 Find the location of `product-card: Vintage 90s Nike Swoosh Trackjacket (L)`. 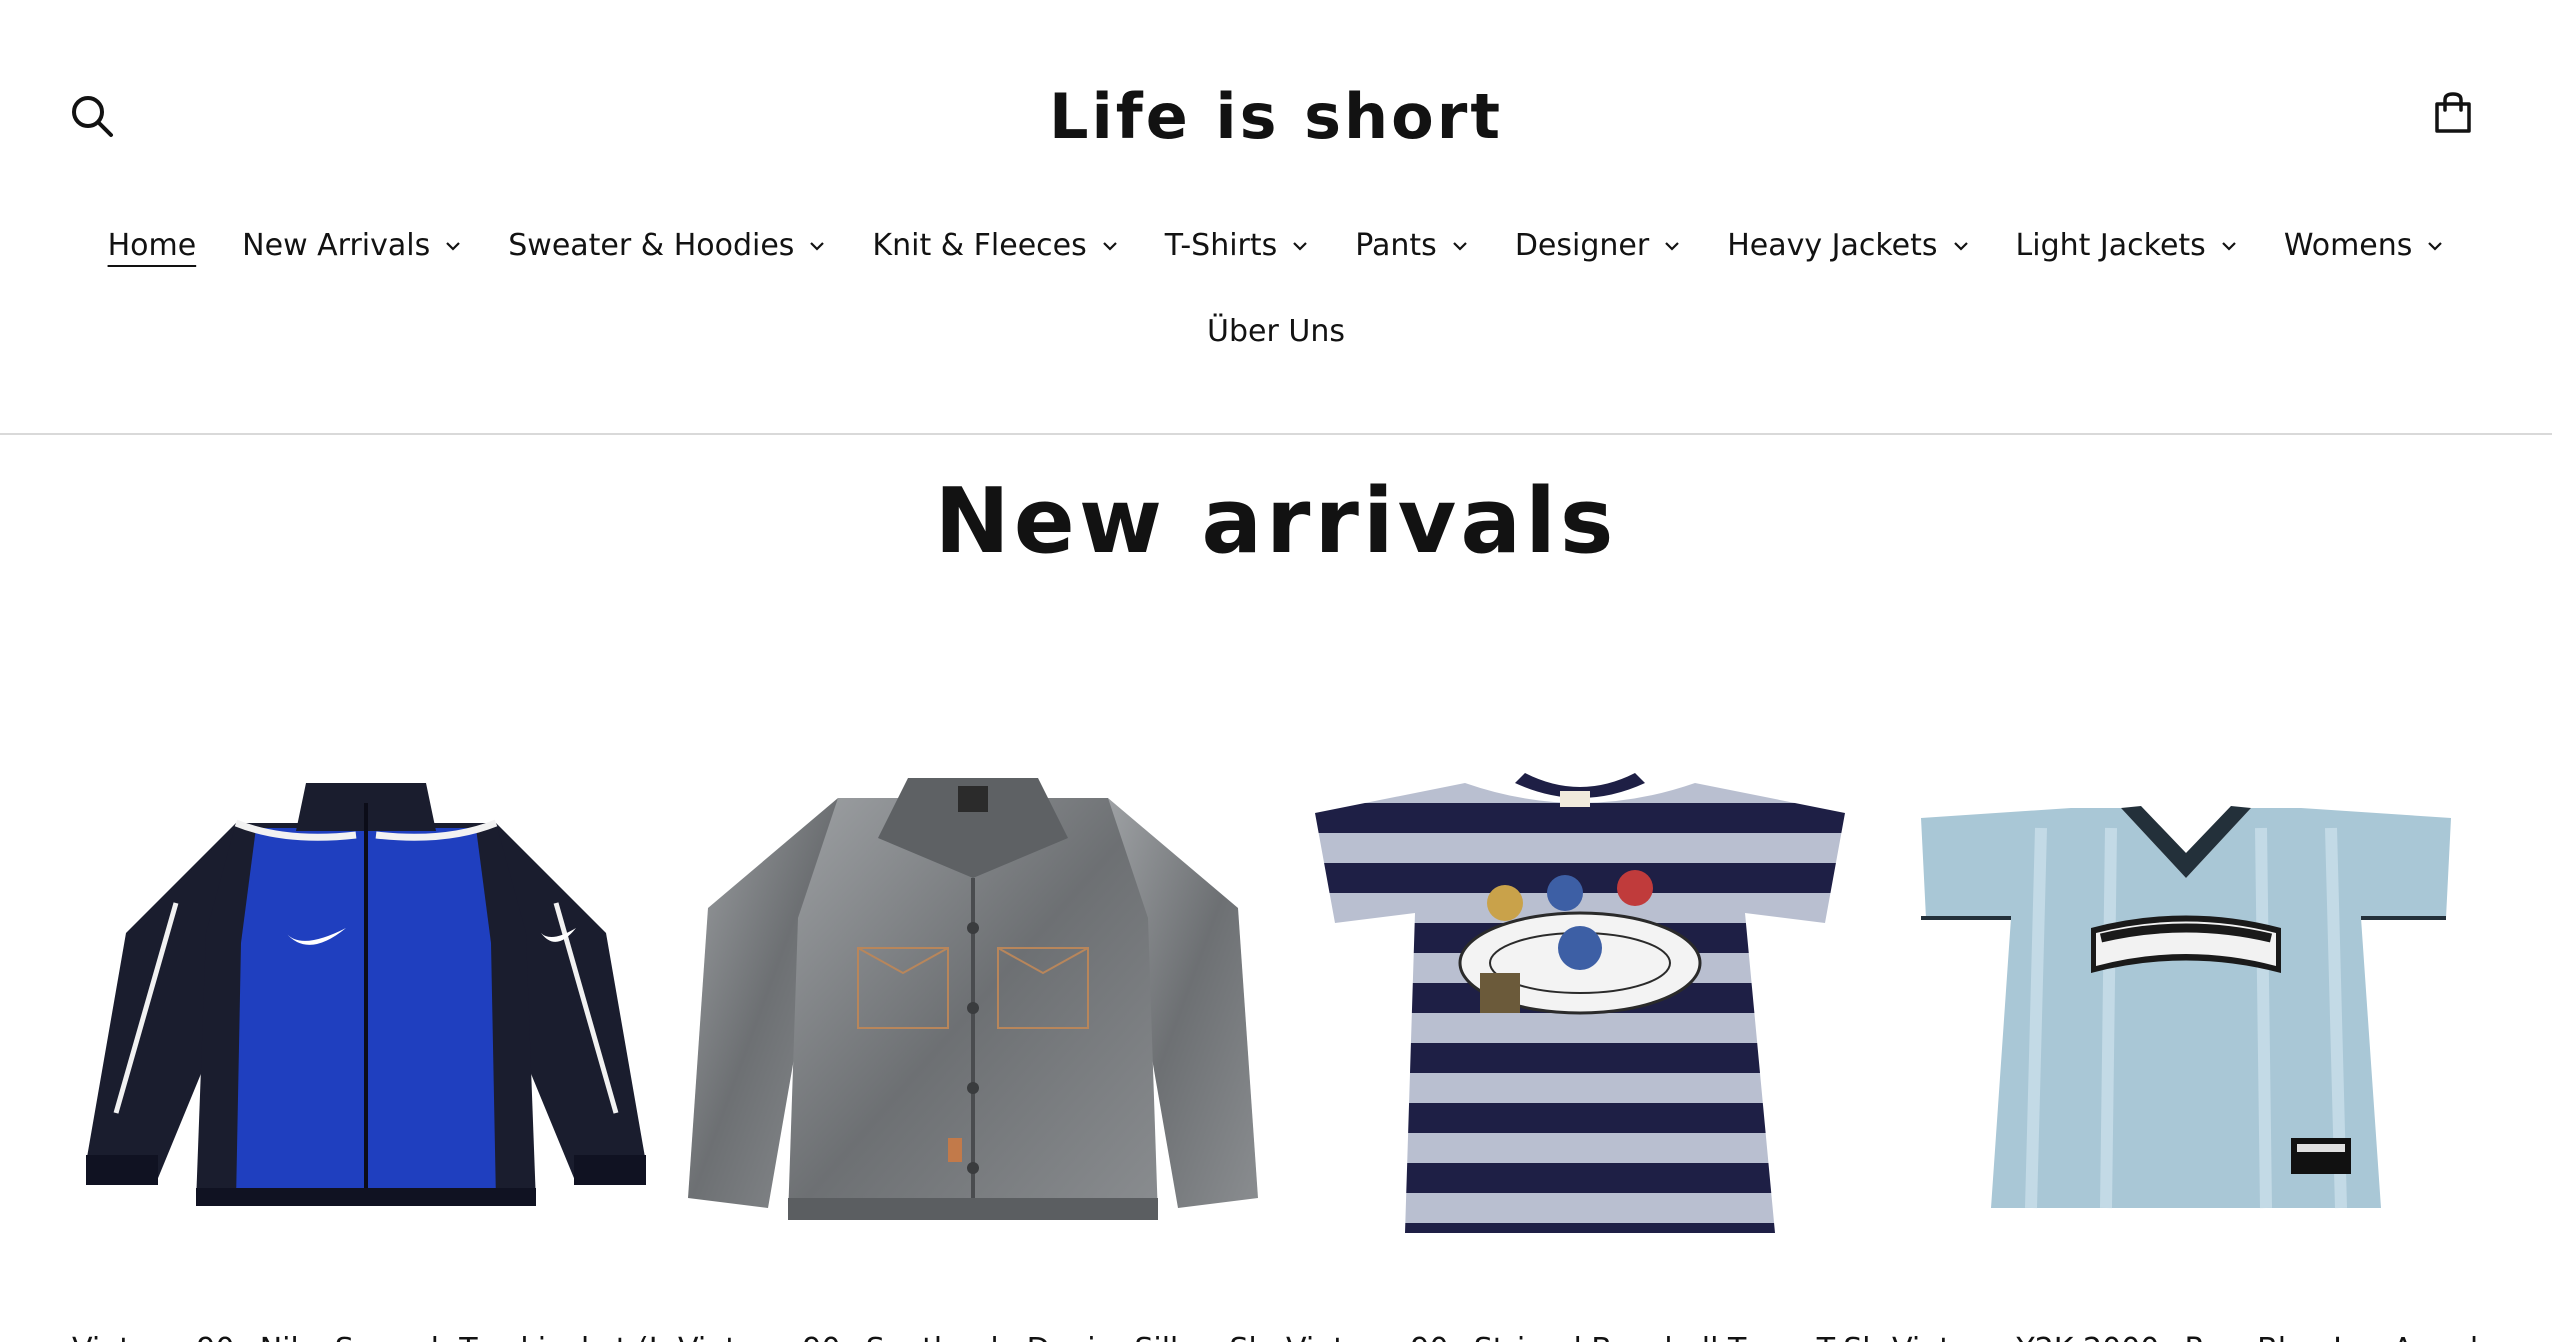

product-card: Vintage 90s Nike Swoosh Trackjacket (L) is located at coordinates (366, 1035).